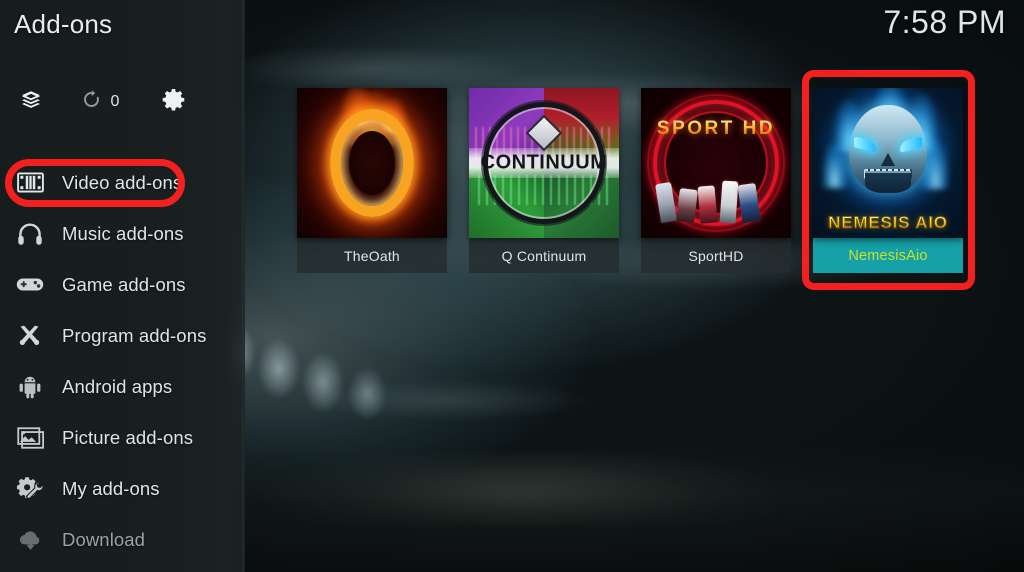 The image size is (1024, 572). I want to click on sidebar-item-program-add-ons: Program add-ons, so click(122, 335).